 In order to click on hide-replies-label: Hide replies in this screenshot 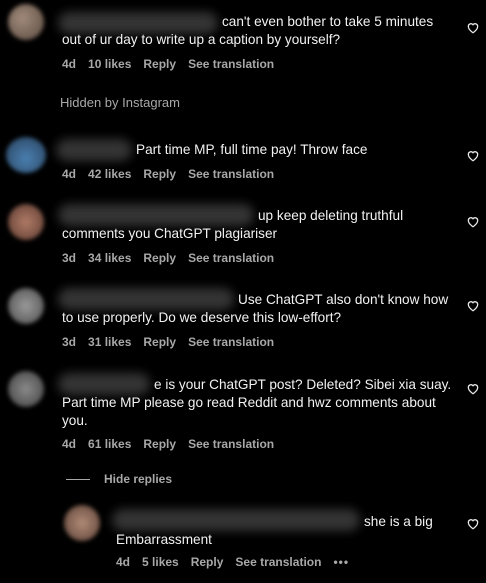, I will do `click(138, 479)`.